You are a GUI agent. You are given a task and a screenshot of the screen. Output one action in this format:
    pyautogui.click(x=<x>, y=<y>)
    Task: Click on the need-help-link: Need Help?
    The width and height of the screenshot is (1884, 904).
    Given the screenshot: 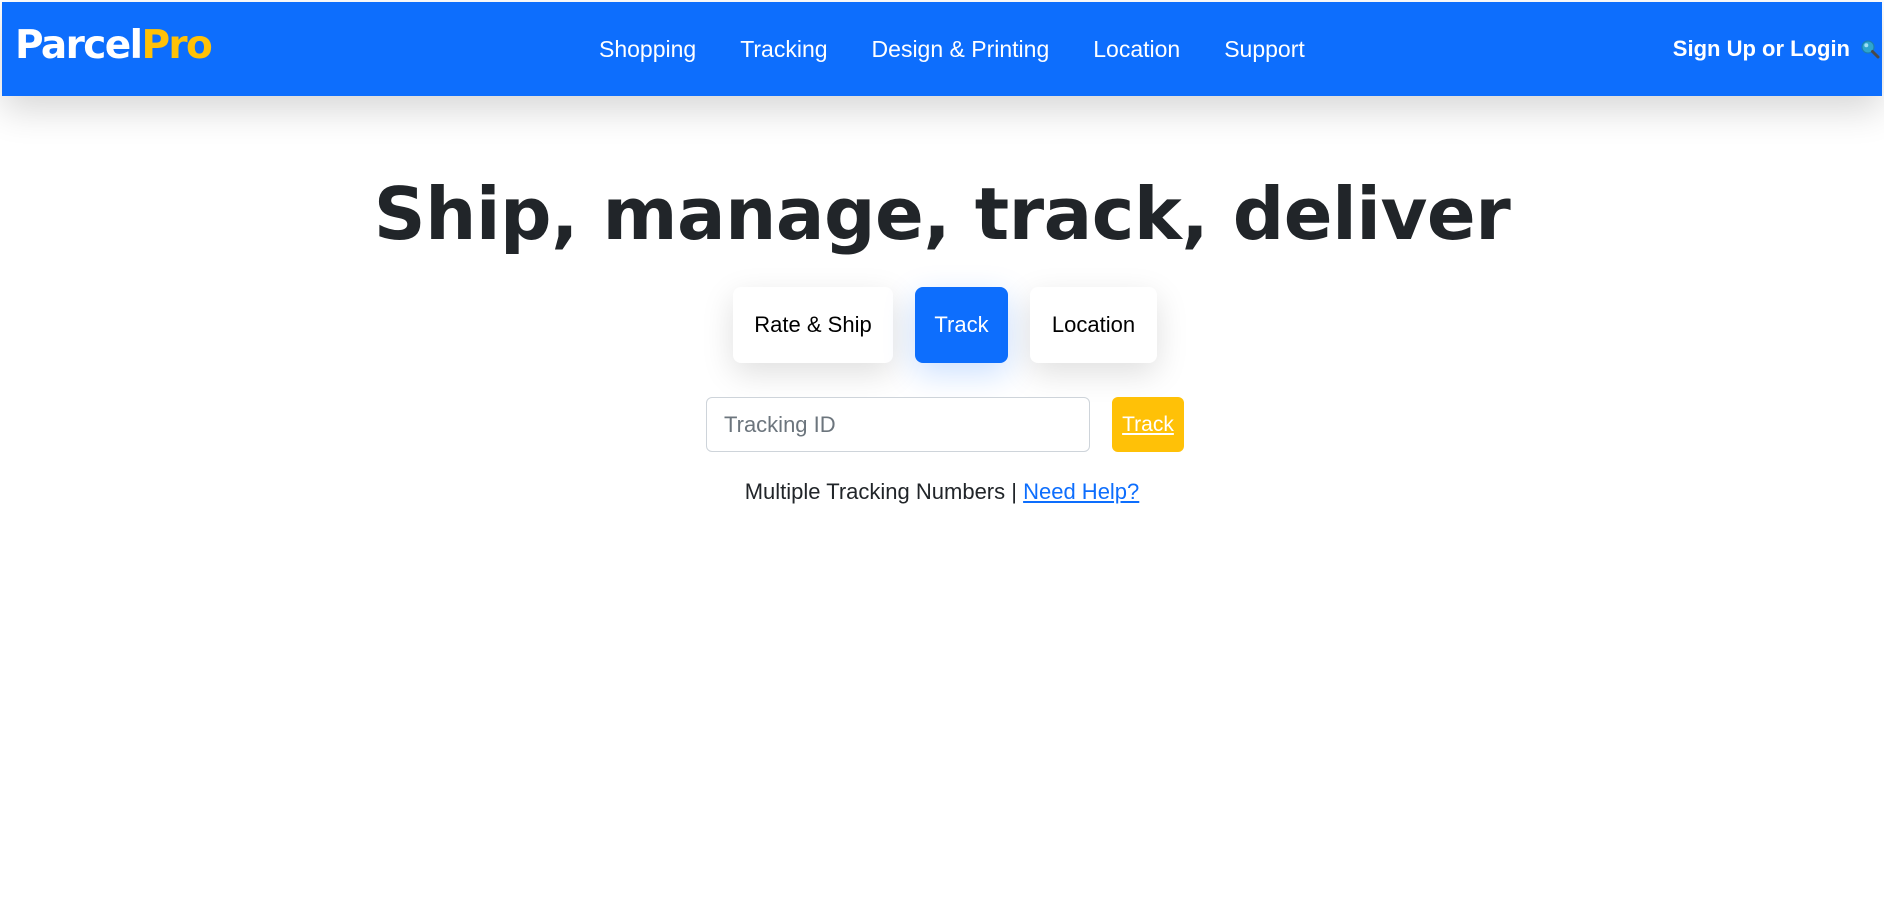 What is the action you would take?
    pyautogui.click(x=1081, y=491)
    